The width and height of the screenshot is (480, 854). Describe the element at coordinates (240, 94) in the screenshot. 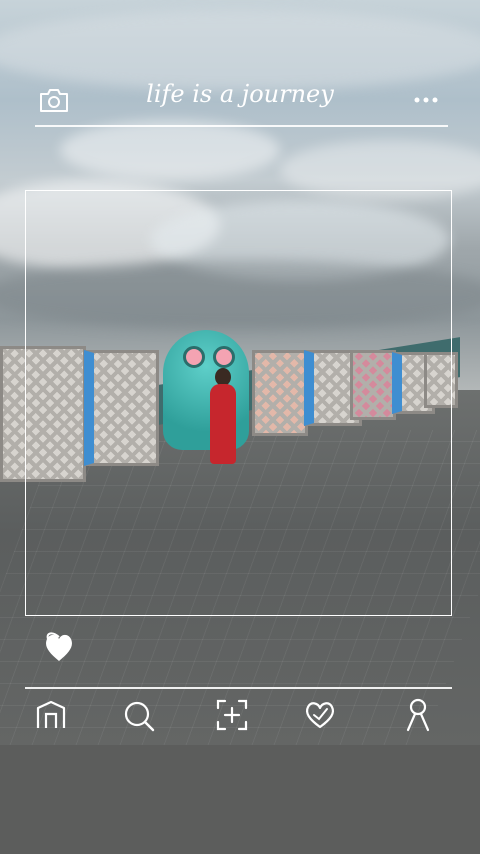

I see `header-title: life is a journey` at that location.